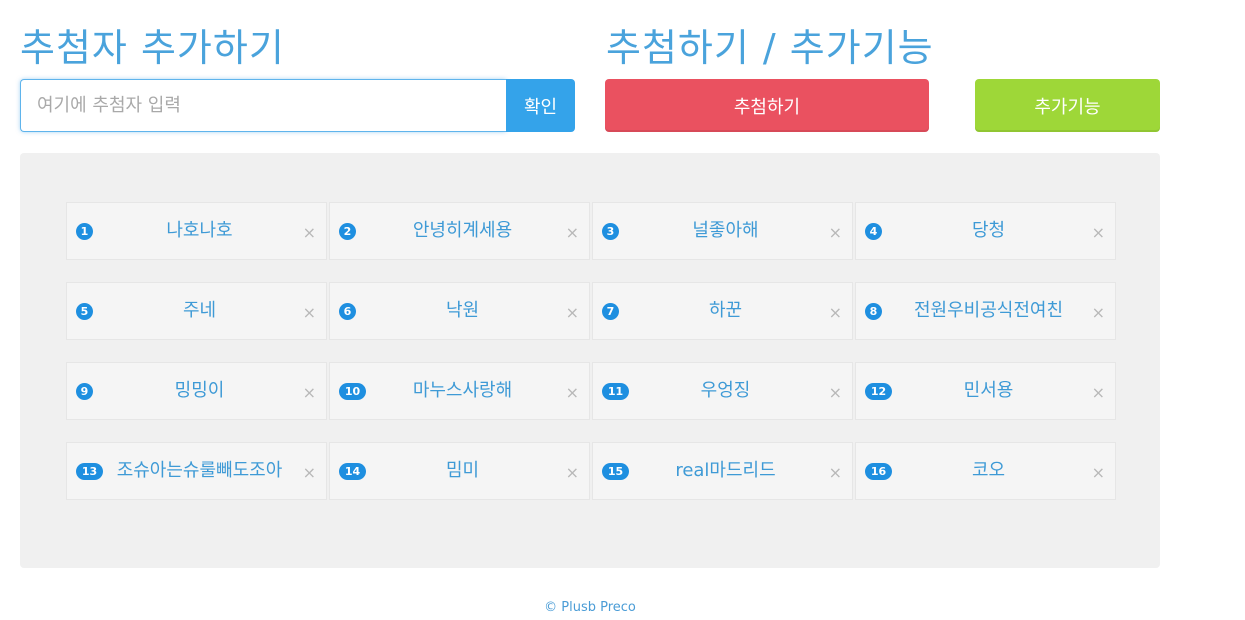 The image size is (1245, 620). Describe the element at coordinates (873, 231) in the screenshot. I see `participant-number-badge: 4` at that location.